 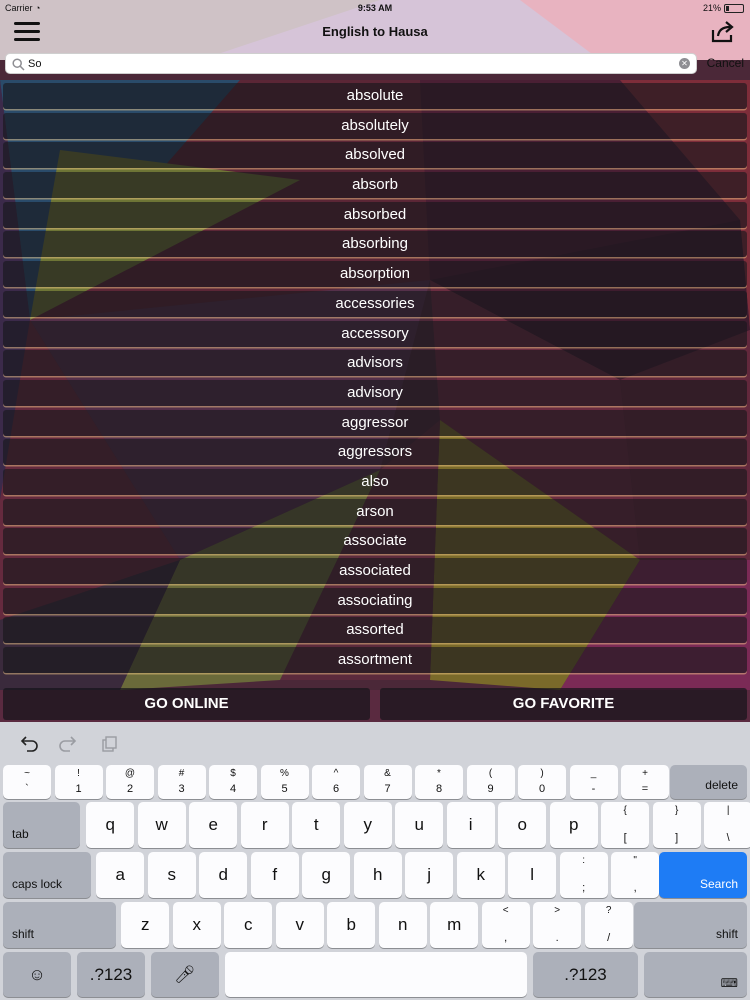 What do you see at coordinates (110, 825) in the screenshot?
I see `key-q: q` at bounding box center [110, 825].